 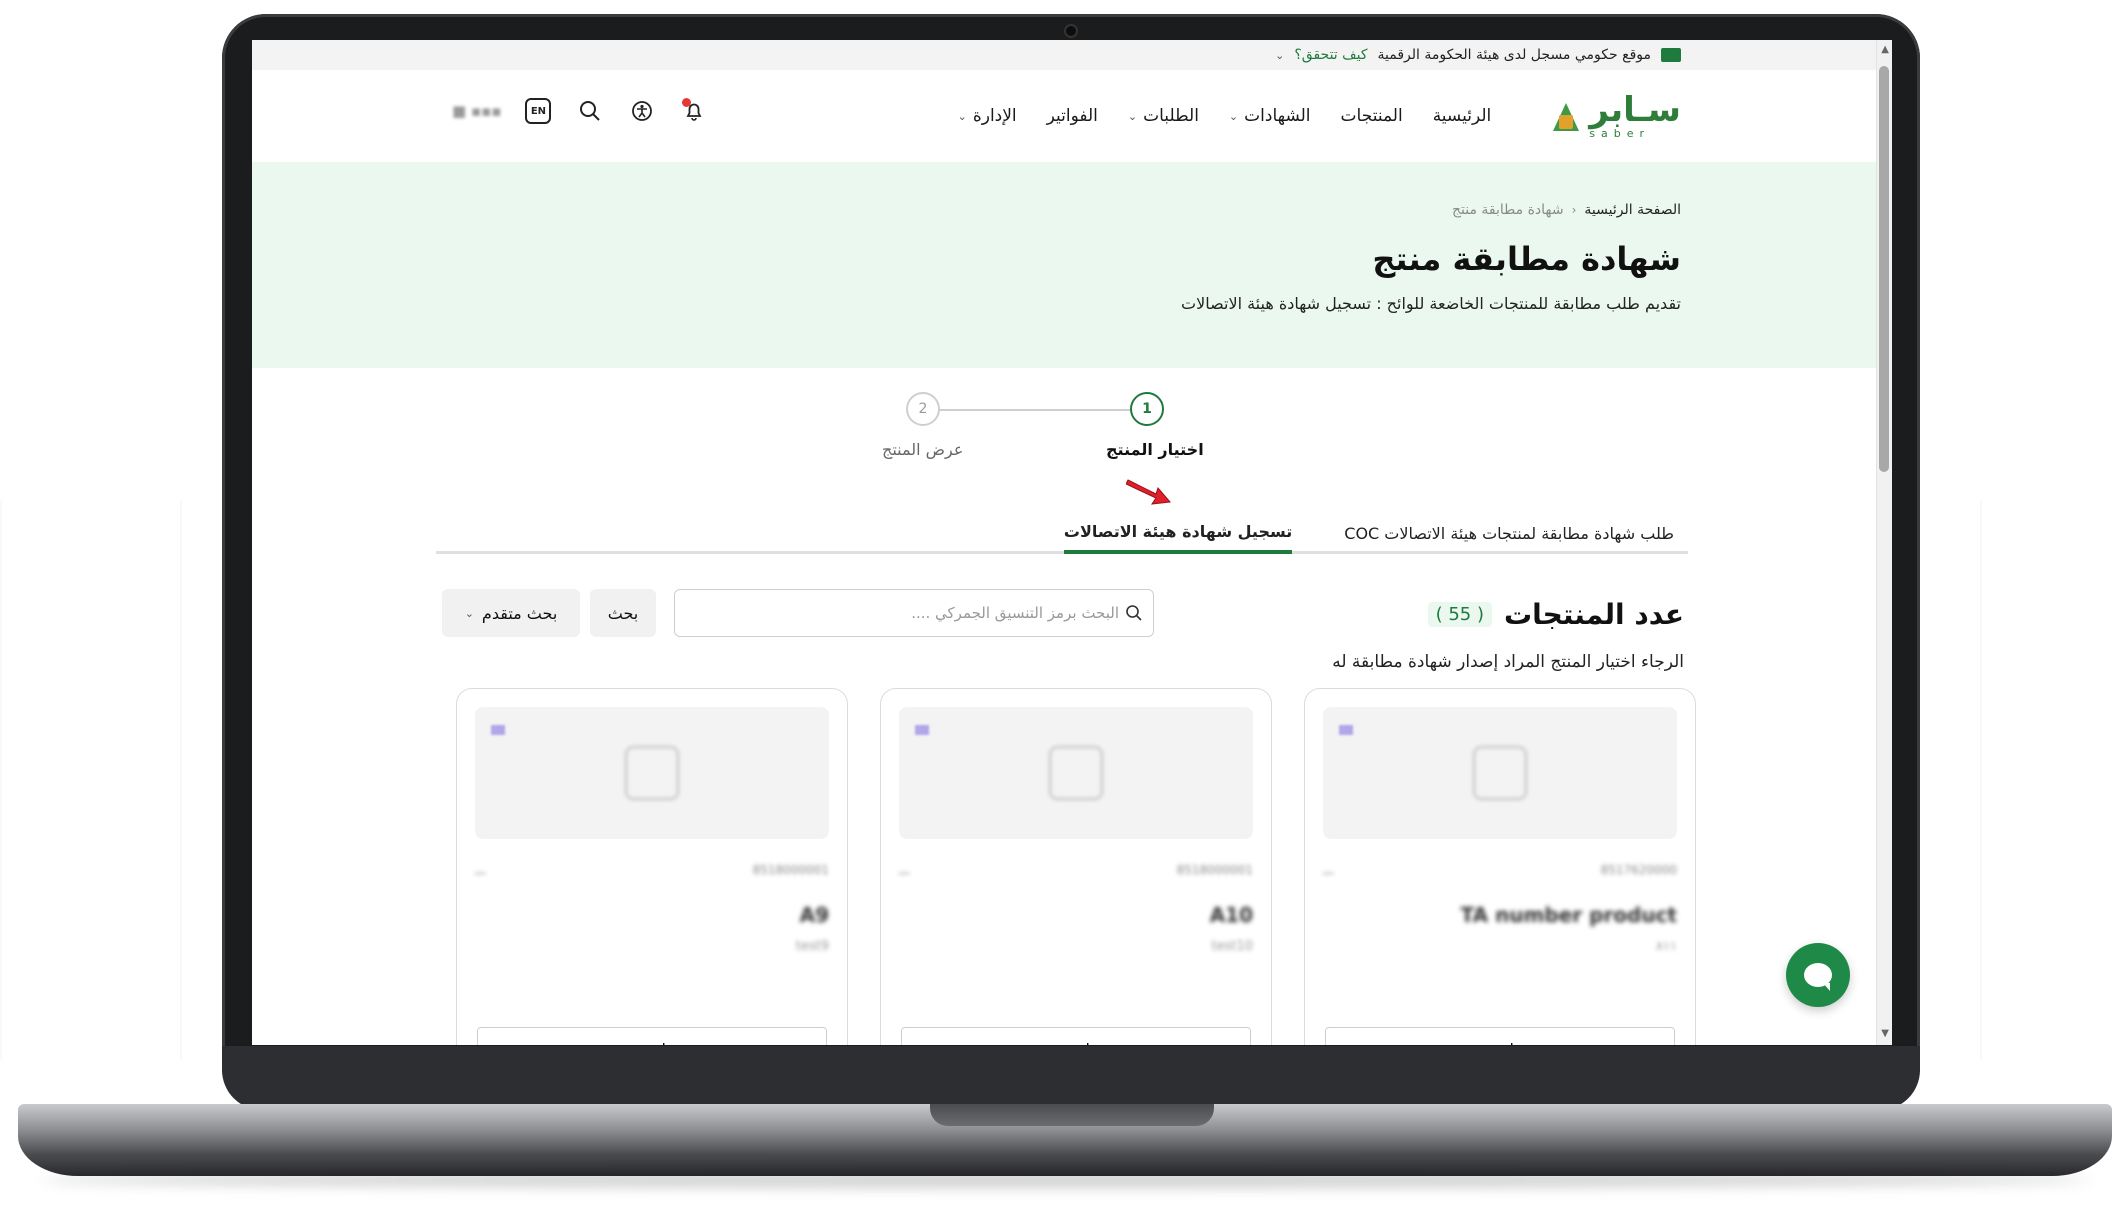 I want to click on breadcrumb-home: الصفحة الرئيسية, so click(x=1632, y=210).